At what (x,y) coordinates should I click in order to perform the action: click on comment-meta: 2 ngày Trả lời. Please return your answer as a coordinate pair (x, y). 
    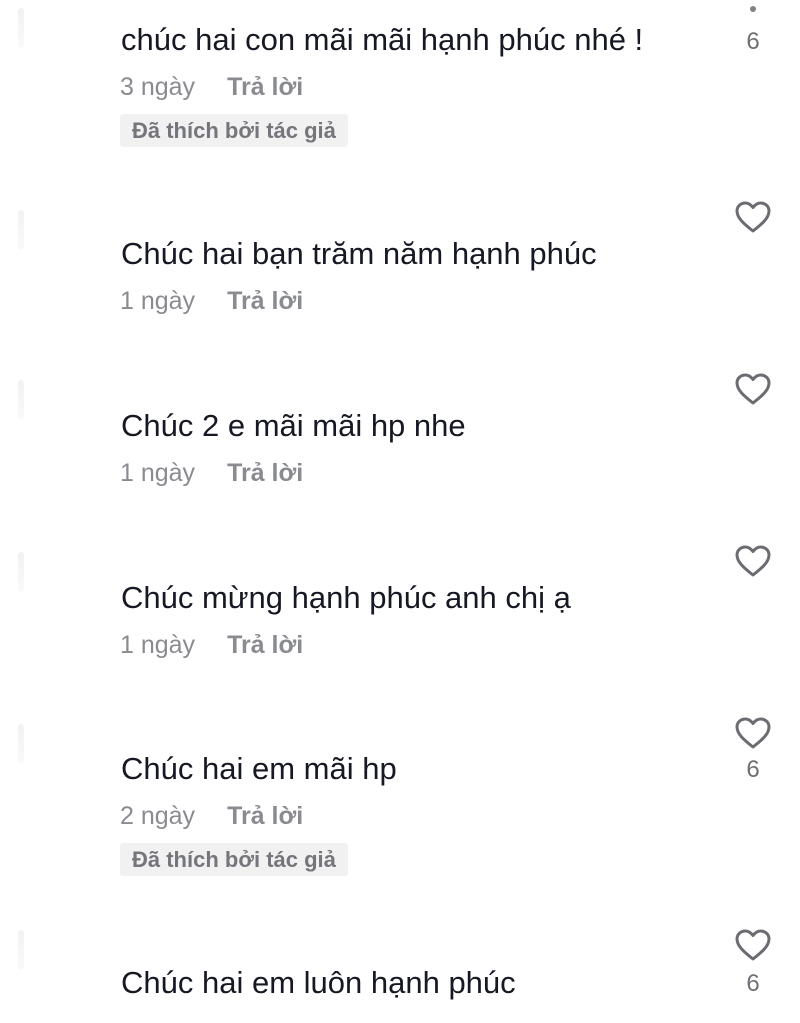
    Looking at the image, I should click on (211, 816).